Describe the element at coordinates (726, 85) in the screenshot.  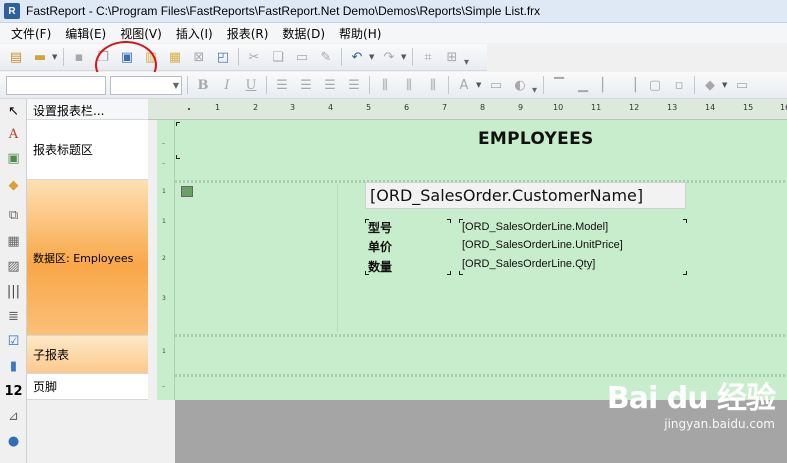
I see `fill-dropdown-icon: ▼` at that location.